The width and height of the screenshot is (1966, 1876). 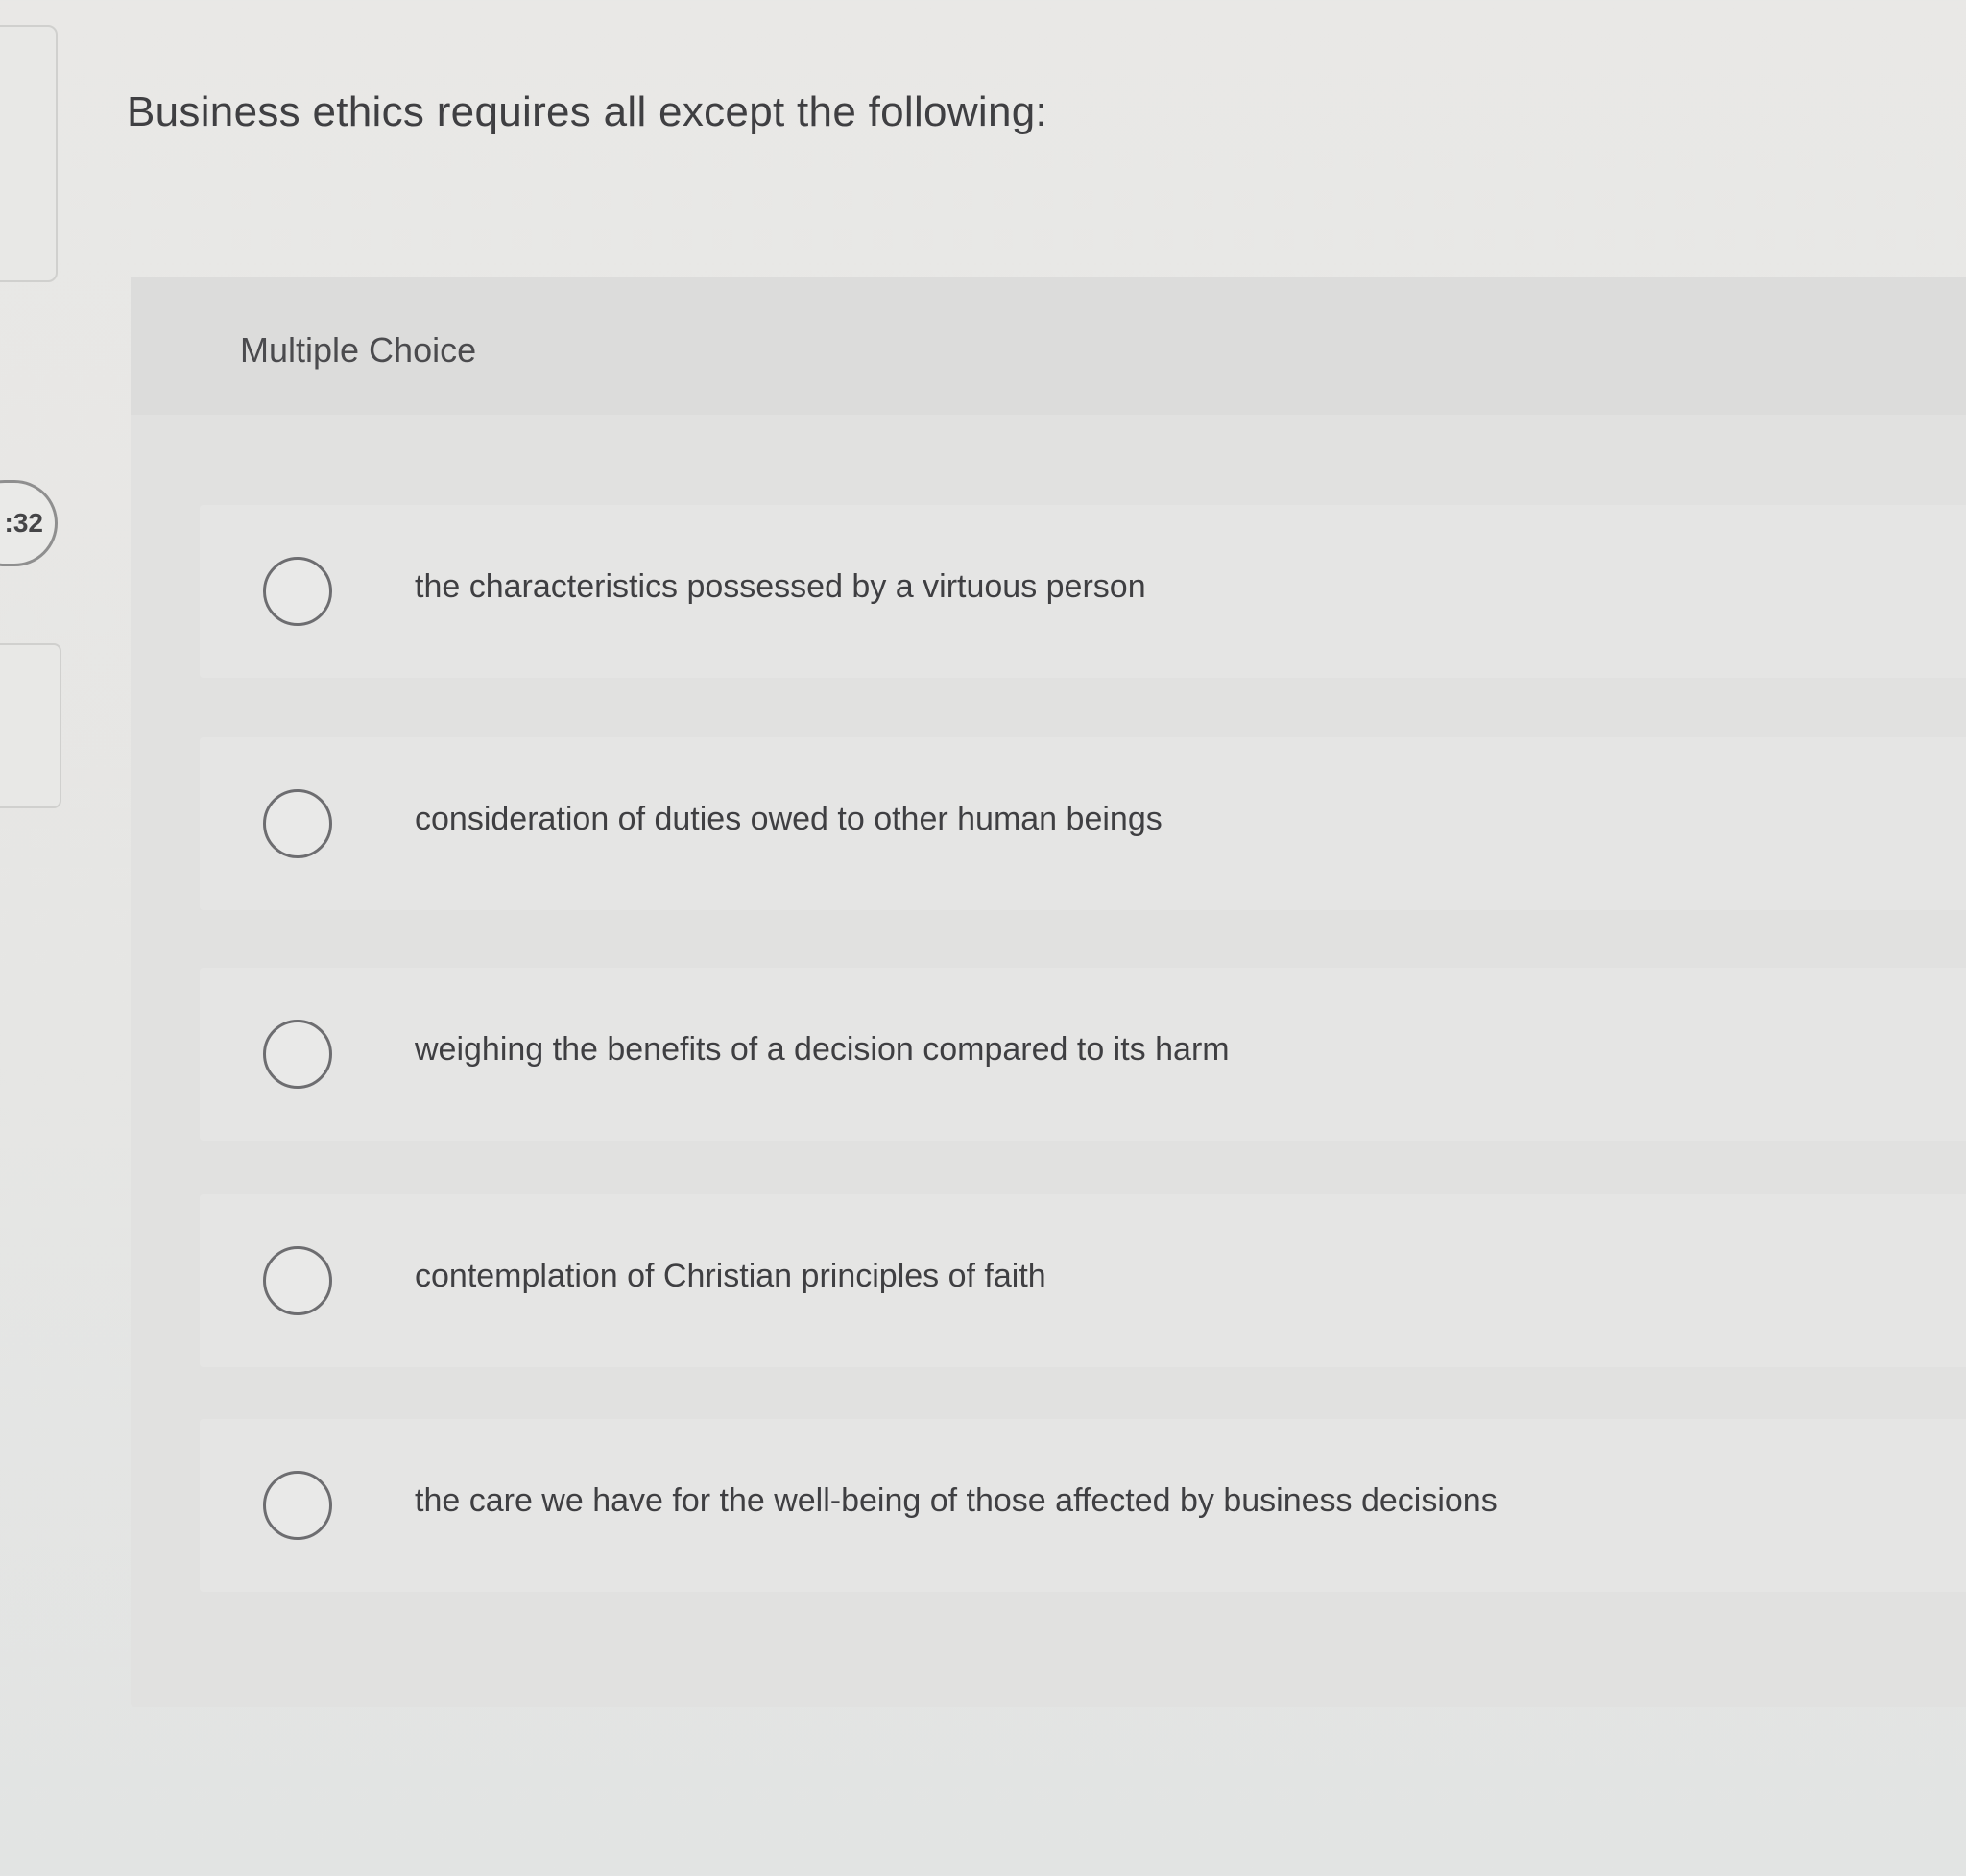 What do you see at coordinates (29, 154) in the screenshot?
I see `side-panel-card` at bounding box center [29, 154].